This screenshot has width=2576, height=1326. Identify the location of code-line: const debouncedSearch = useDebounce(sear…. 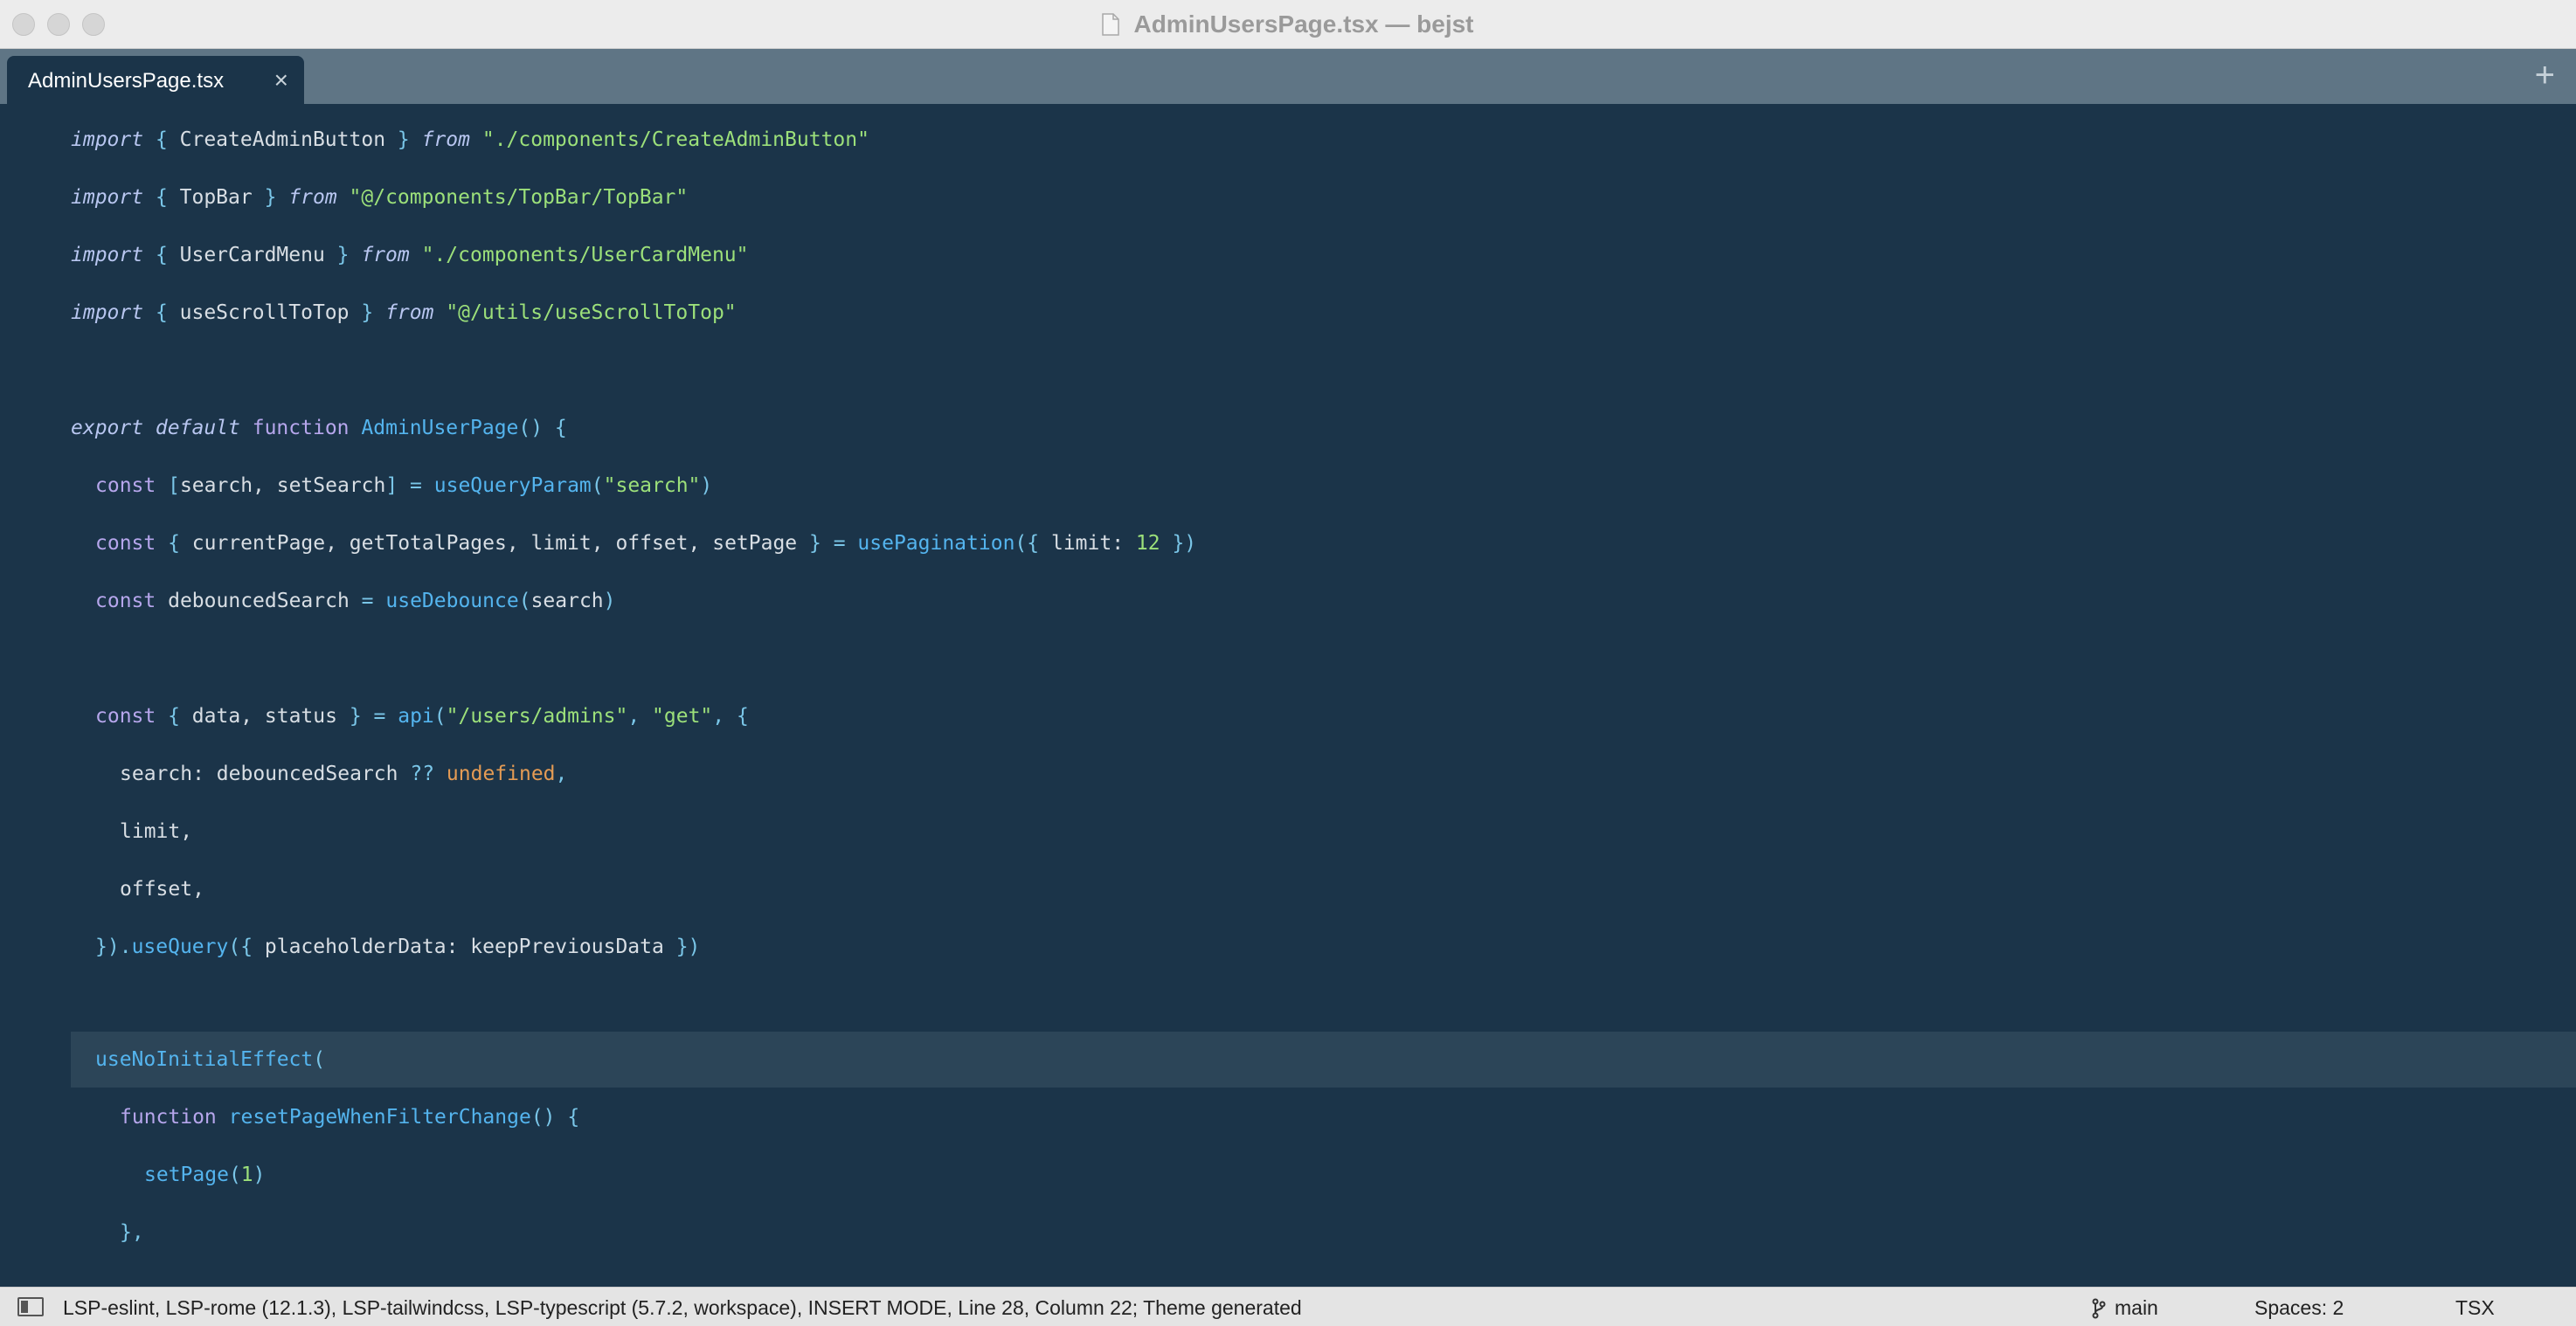
(355, 601).